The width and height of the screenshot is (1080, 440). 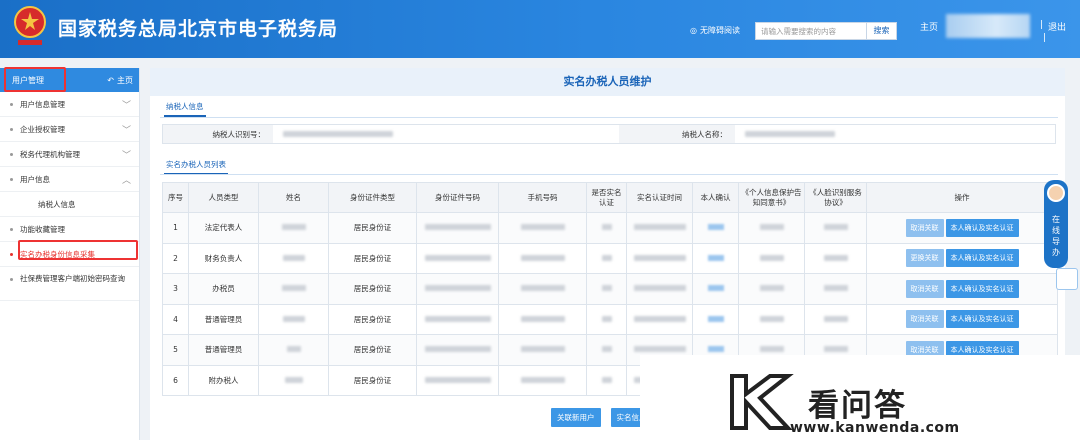 What do you see at coordinates (1057, 26) in the screenshot?
I see `logout-link: 退出` at bounding box center [1057, 26].